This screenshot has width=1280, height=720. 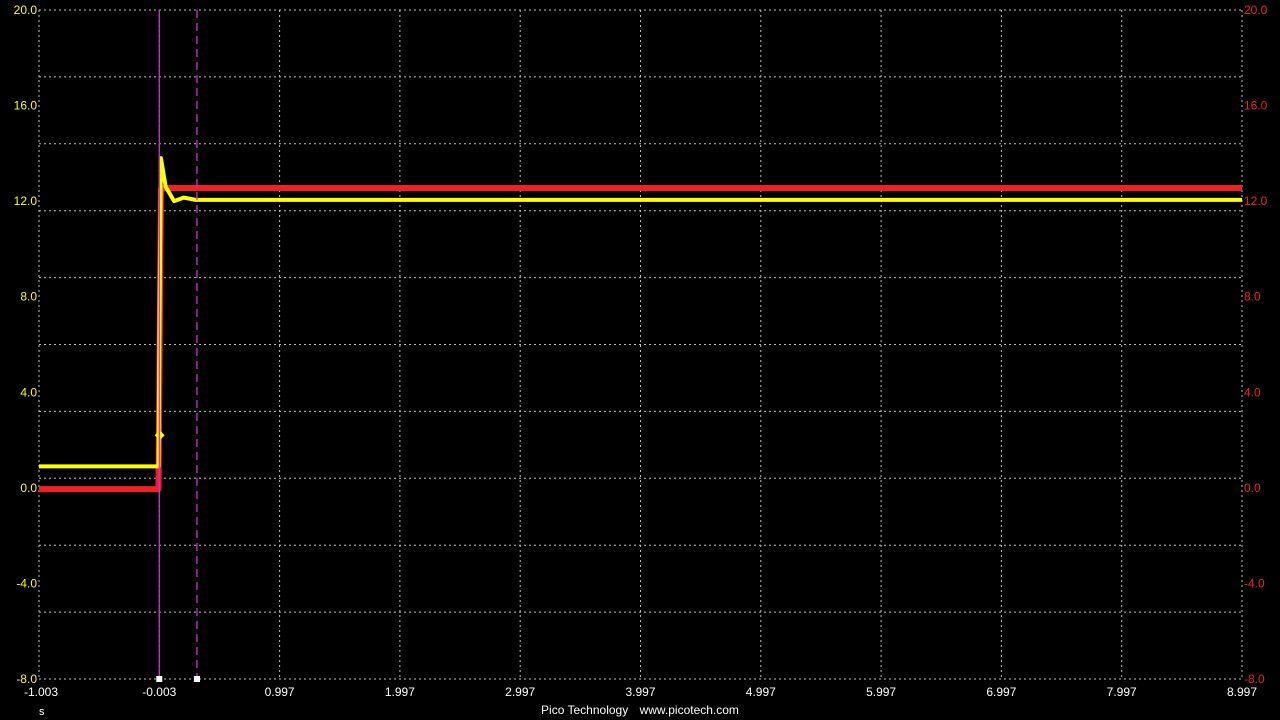 What do you see at coordinates (761, 692) in the screenshot?
I see `x-tick-label: 4.997` at bounding box center [761, 692].